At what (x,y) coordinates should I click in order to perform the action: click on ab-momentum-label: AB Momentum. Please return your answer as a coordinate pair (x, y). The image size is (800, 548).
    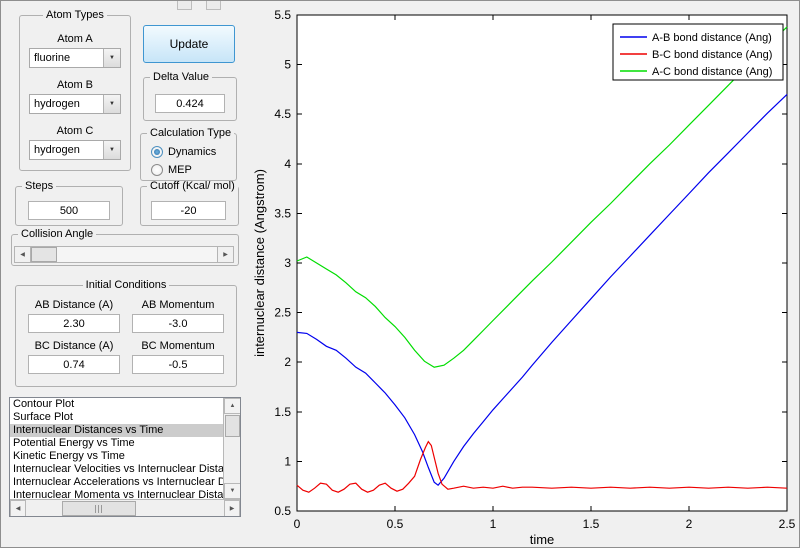
    Looking at the image, I should click on (178, 305).